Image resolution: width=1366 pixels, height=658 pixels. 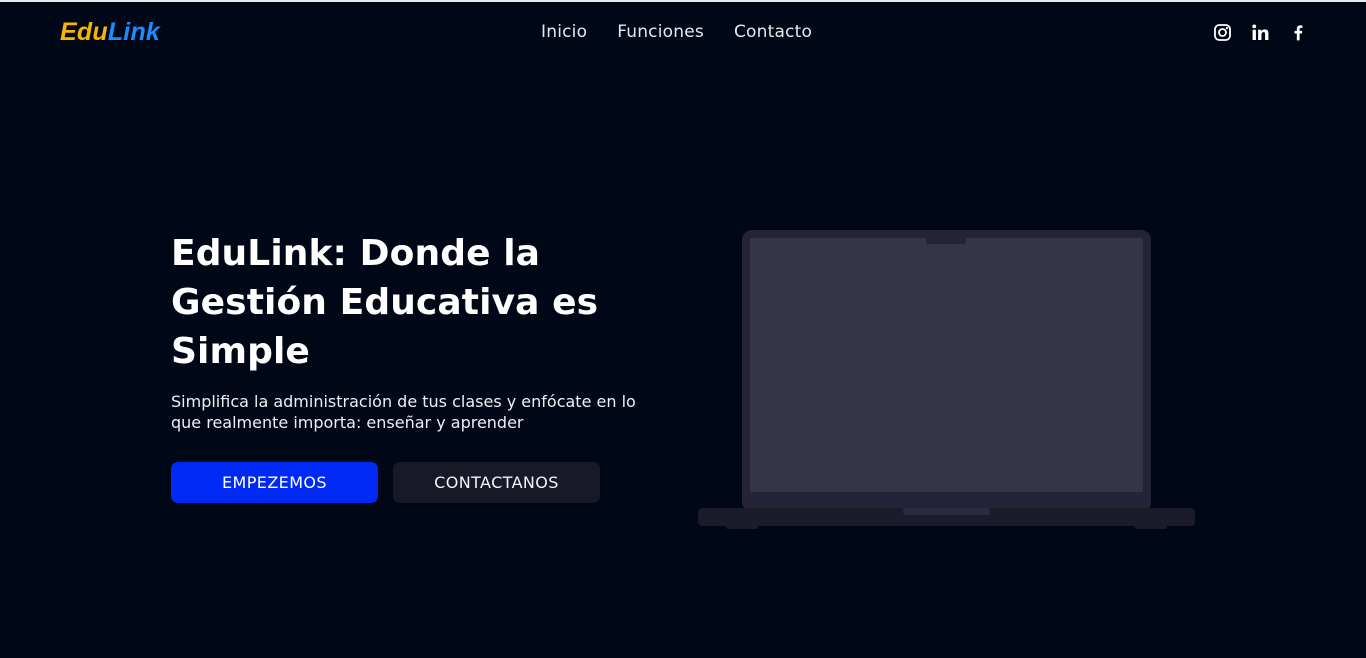 I want to click on site-header: EduLink Inicio Funciones Contacto, so click(x=683, y=33).